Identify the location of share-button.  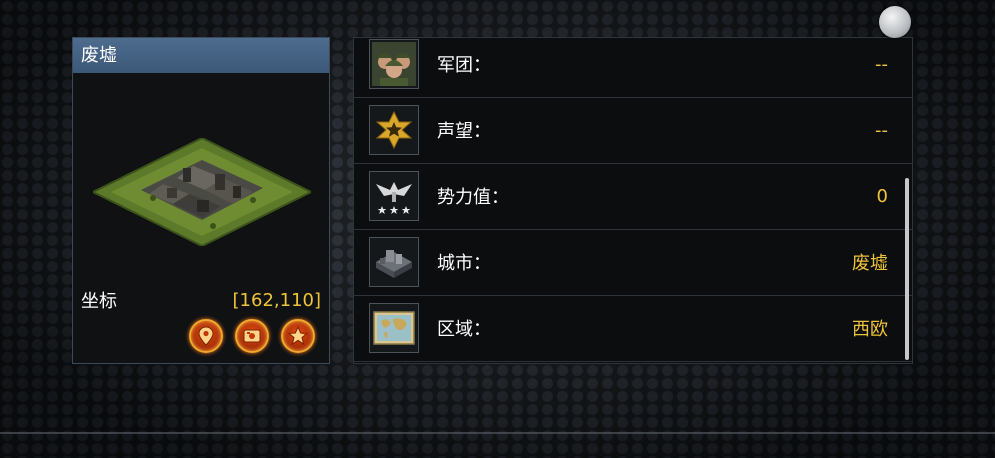
(252, 336).